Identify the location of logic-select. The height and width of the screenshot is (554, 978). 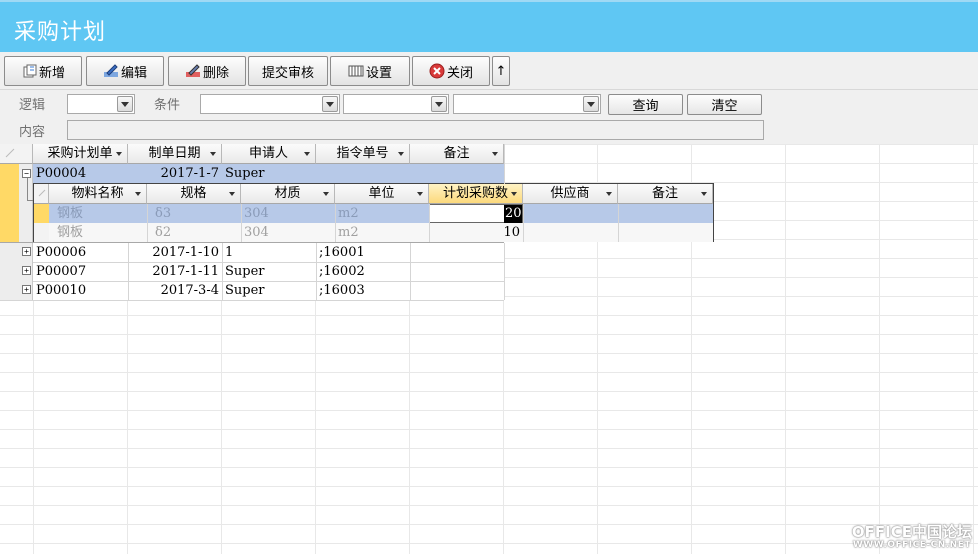
(101, 104).